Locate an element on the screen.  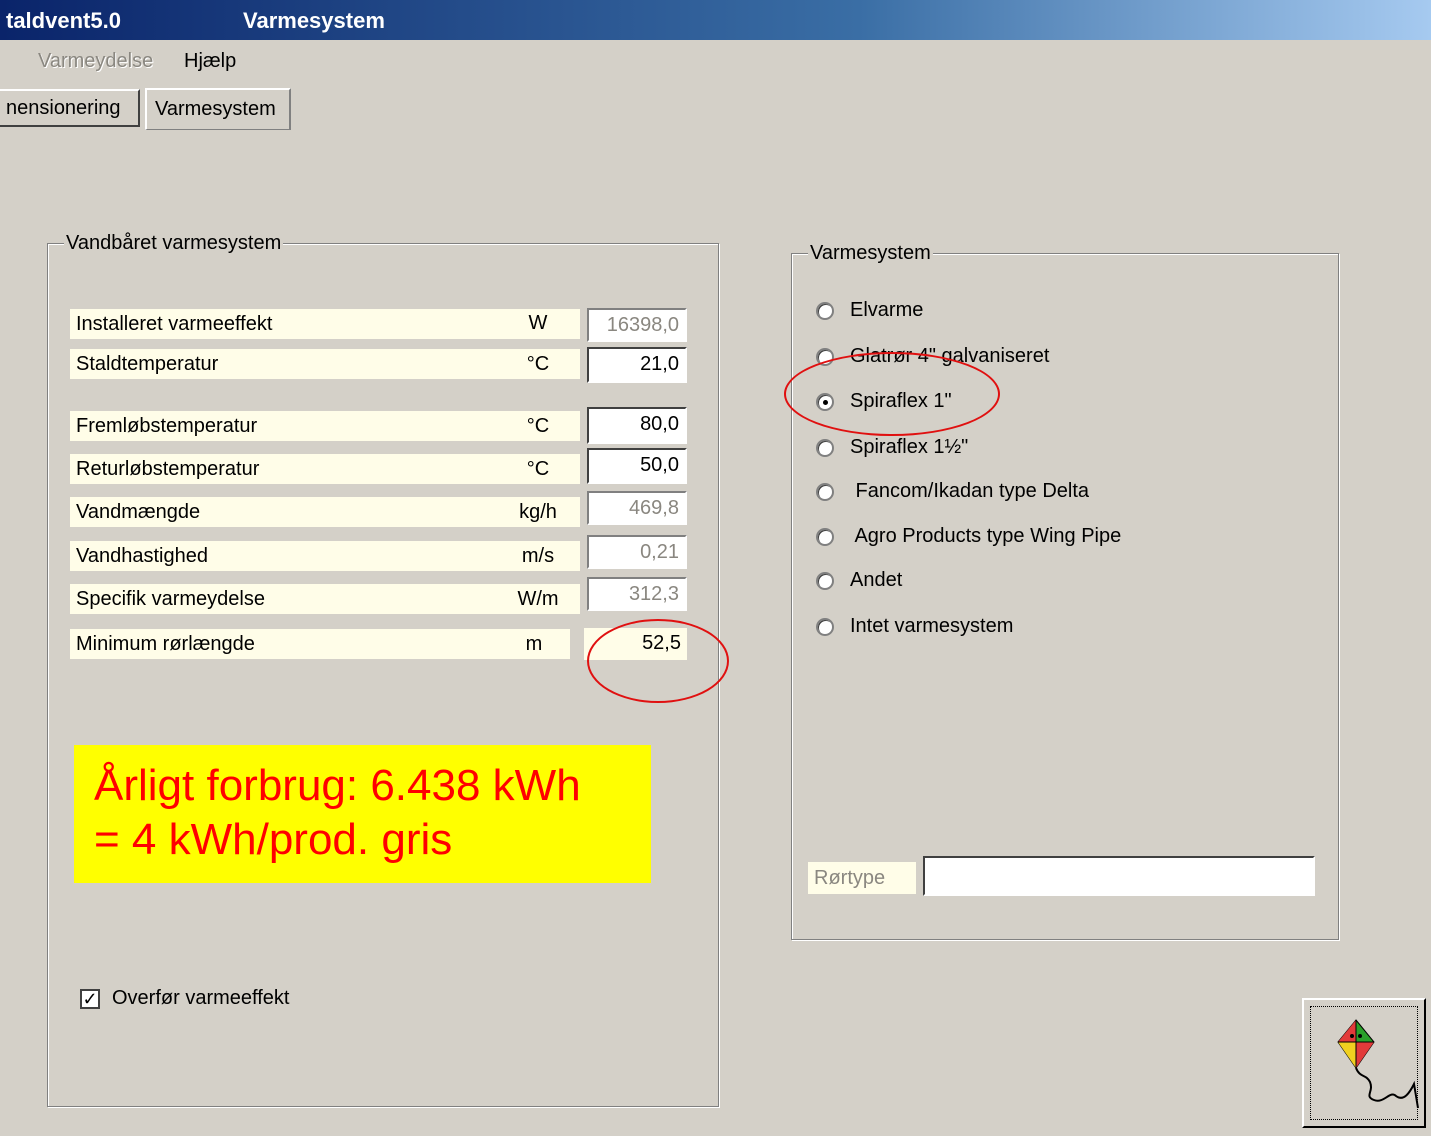
radio-label: Intet varmesystem is located at coordinates (932, 626).